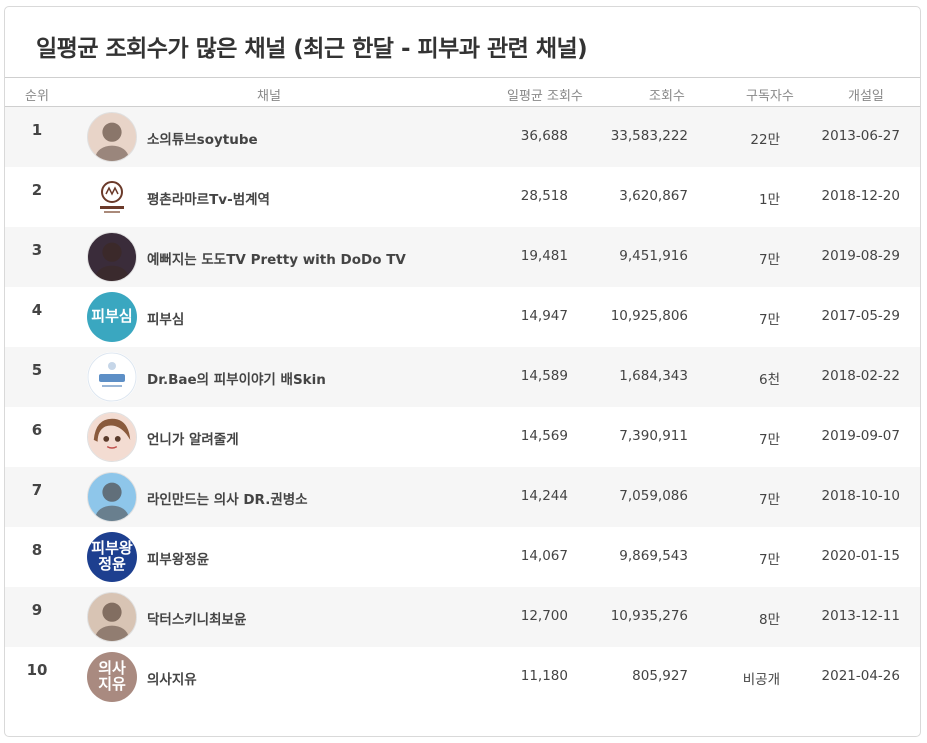 This screenshot has height=743, width=927. I want to click on rank-number: 8, so click(37, 550).